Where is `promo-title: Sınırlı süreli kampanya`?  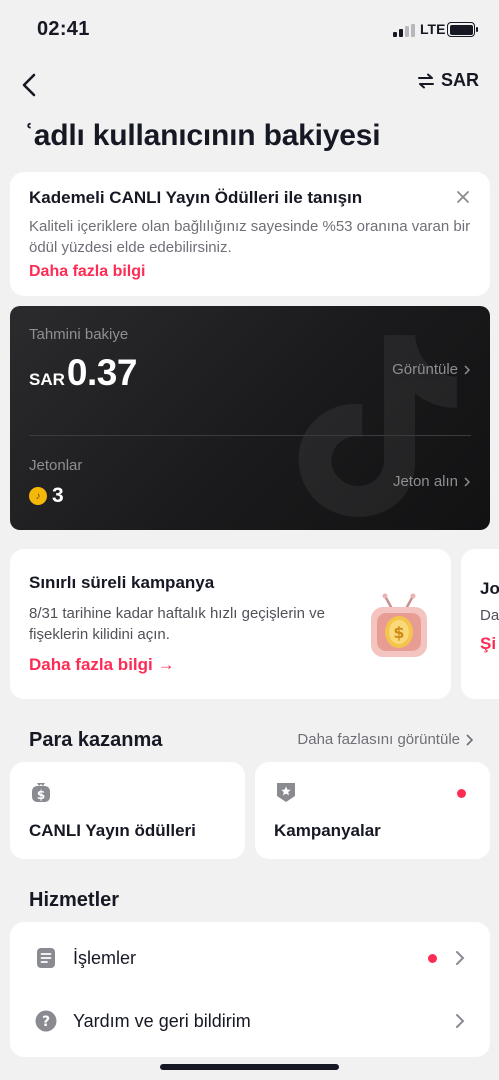
promo-title: Sınırlı süreli kampanya is located at coordinates (122, 582).